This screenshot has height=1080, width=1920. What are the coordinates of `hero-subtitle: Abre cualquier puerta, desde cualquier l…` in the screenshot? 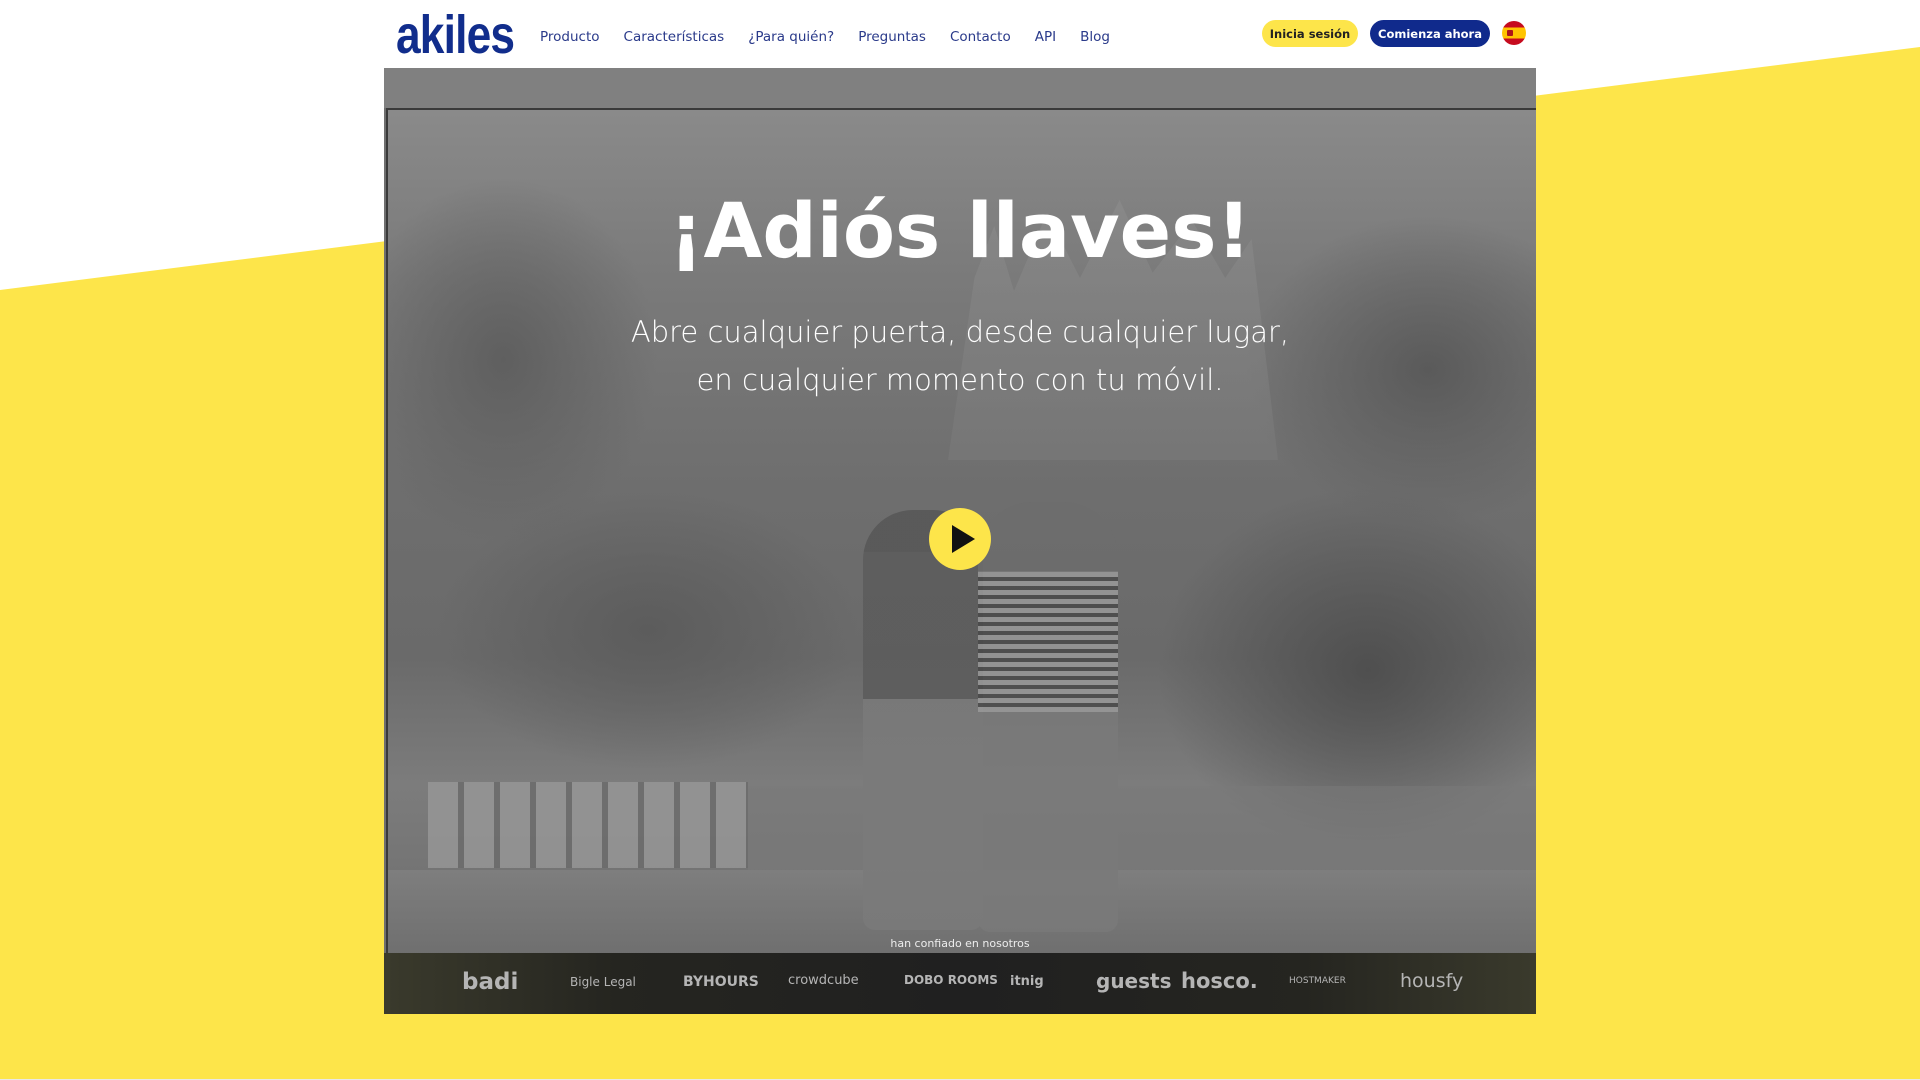 It's located at (960, 356).